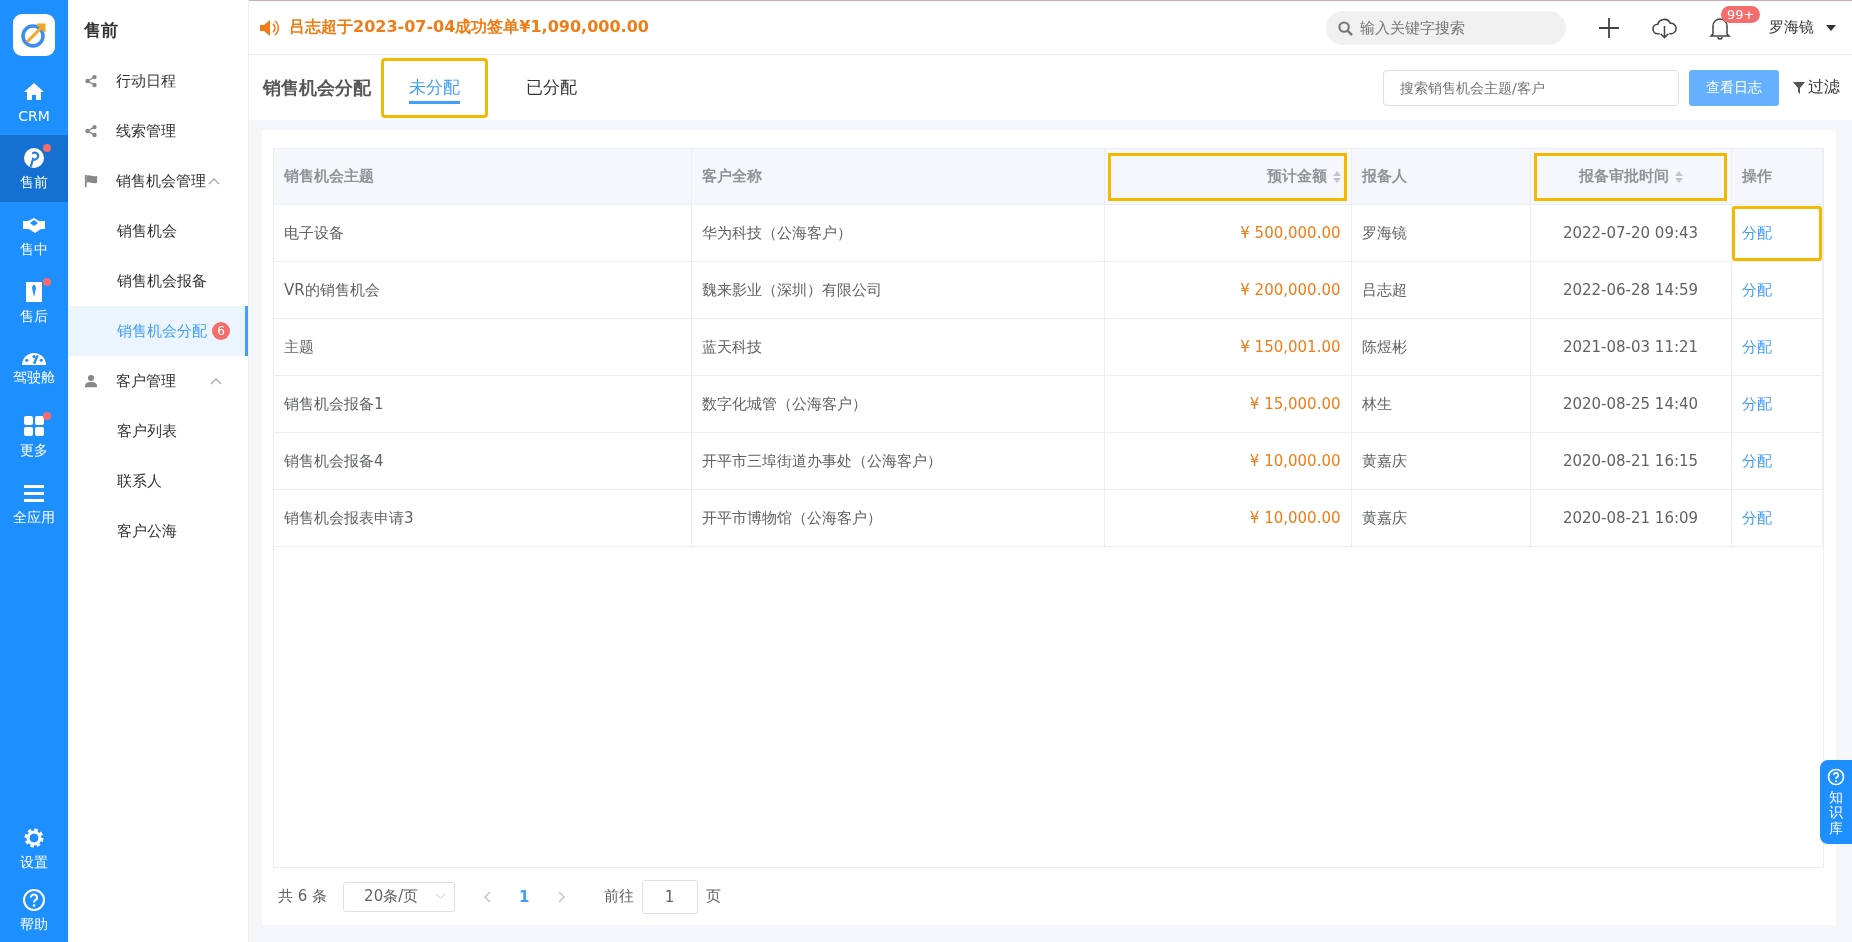 The height and width of the screenshot is (942, 1852). What do you see at coordinates (303, 896) in the screenshot?
I see `total-count: 共 6 条` at bounding box center [303, 896].